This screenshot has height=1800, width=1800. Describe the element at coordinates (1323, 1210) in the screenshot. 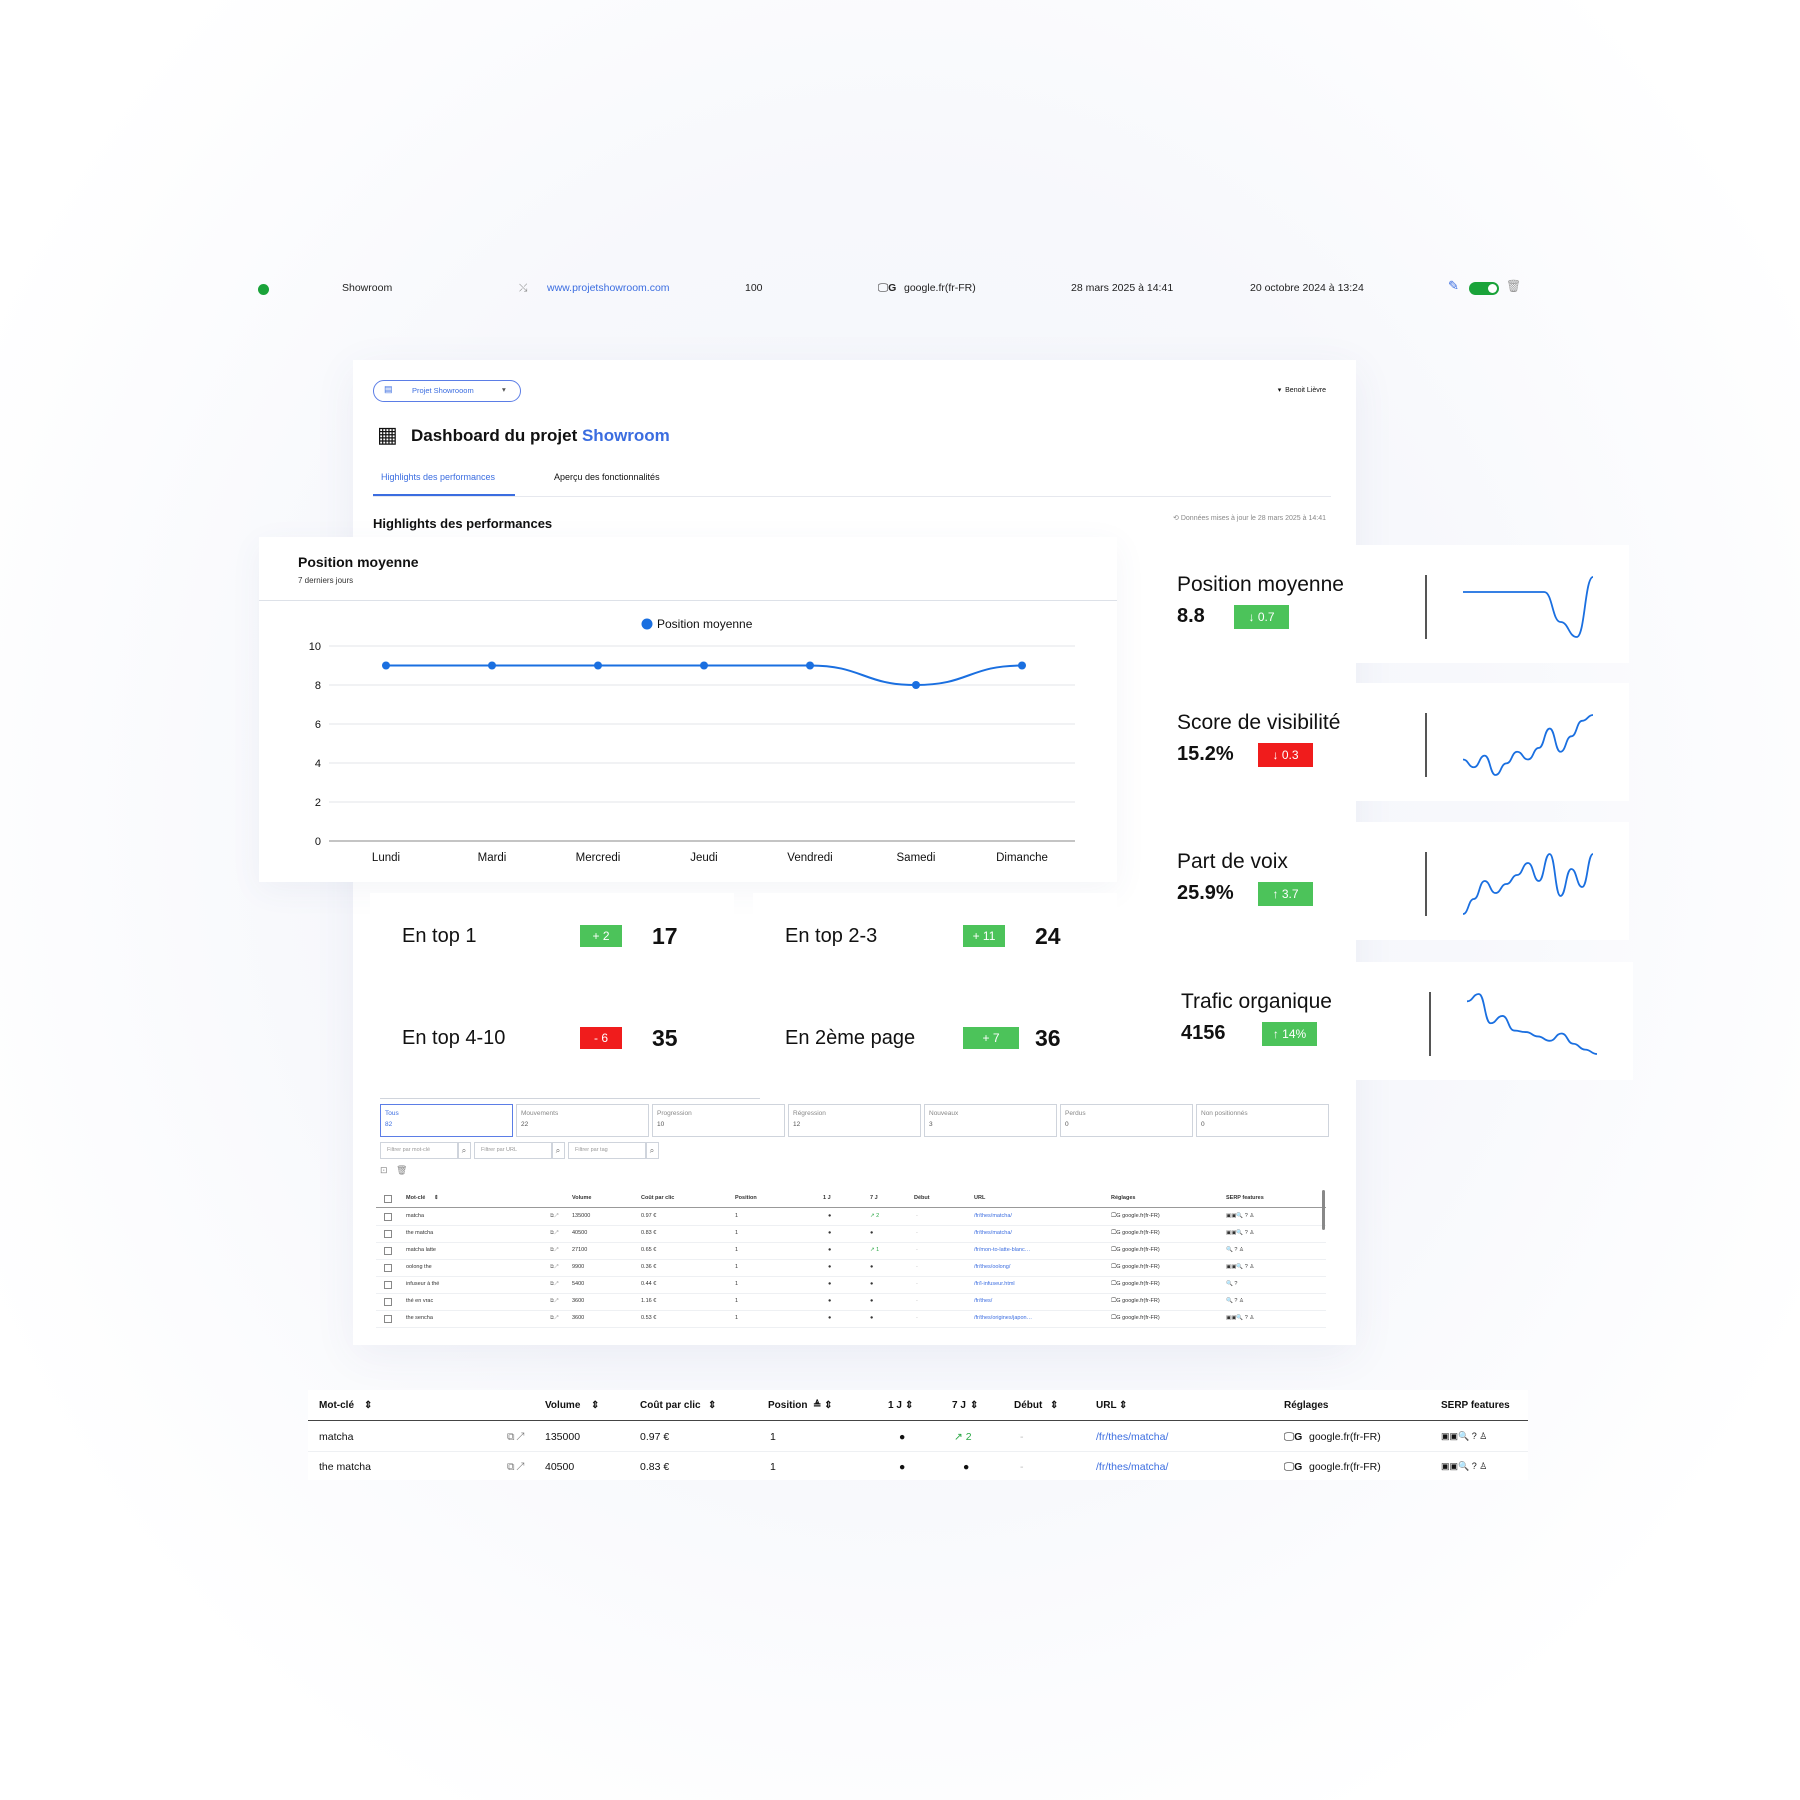

I see `table-scrollbar` at that location.